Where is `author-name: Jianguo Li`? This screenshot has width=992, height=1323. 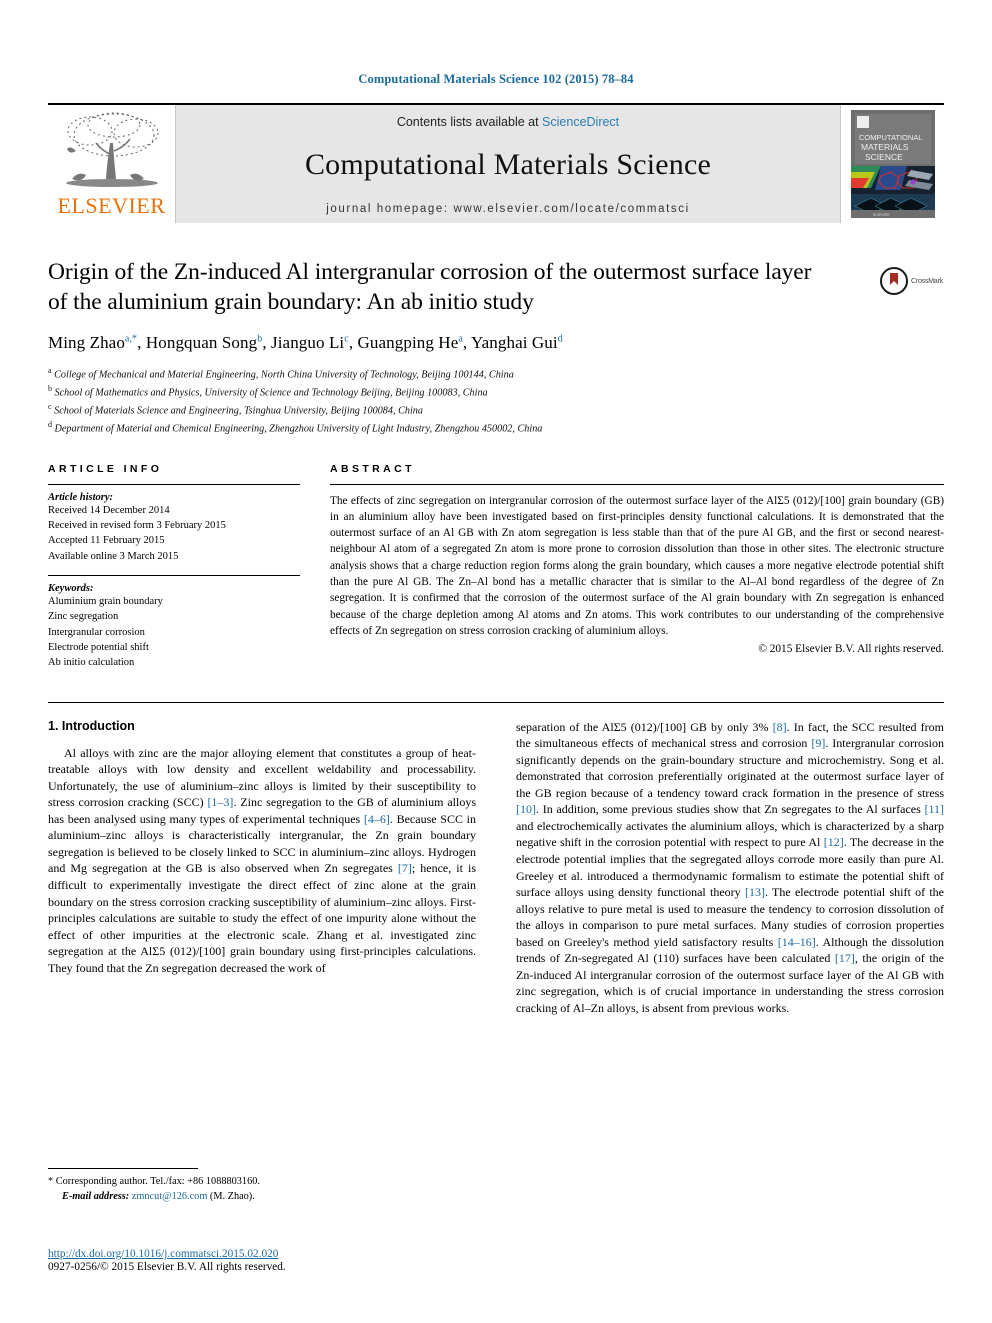 author-name: Jianguo Li is located at coordinates (308, 343).